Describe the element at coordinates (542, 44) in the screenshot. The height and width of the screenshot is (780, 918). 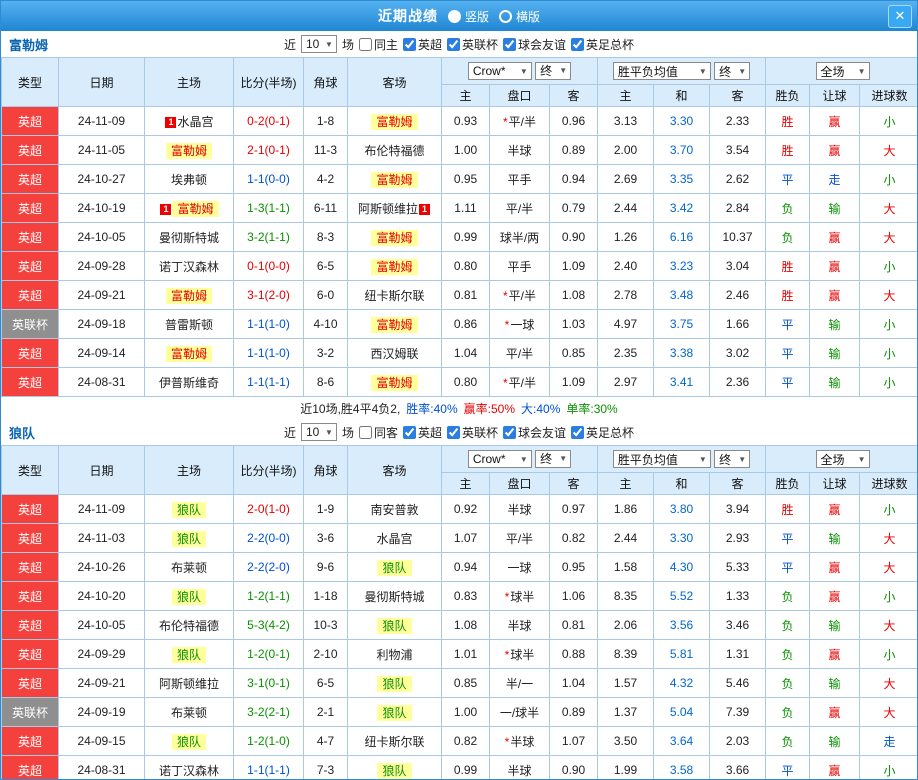
I see `league-label-friendly: 球会友谊` at that location.